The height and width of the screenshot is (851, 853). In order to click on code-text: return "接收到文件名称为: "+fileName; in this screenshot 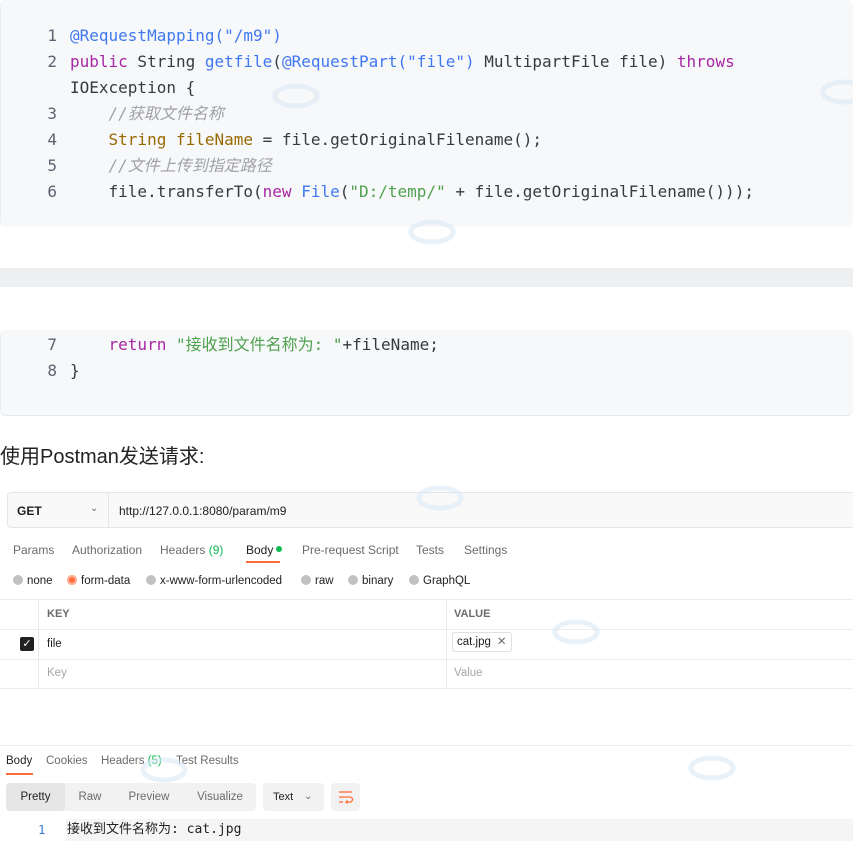, I will do `click(254, 345)`.